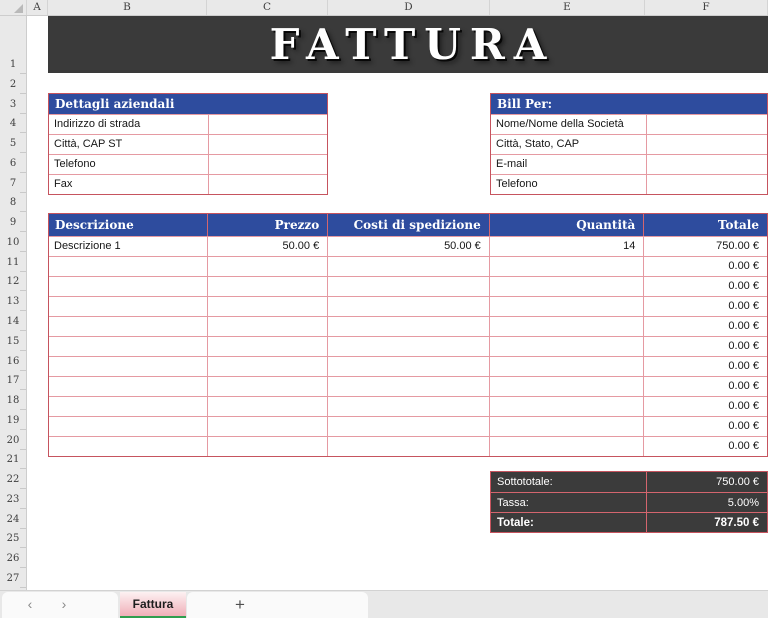 This screenshot has width=768, height=618. I want to click on row-header-5: 5, so click(13, 144).